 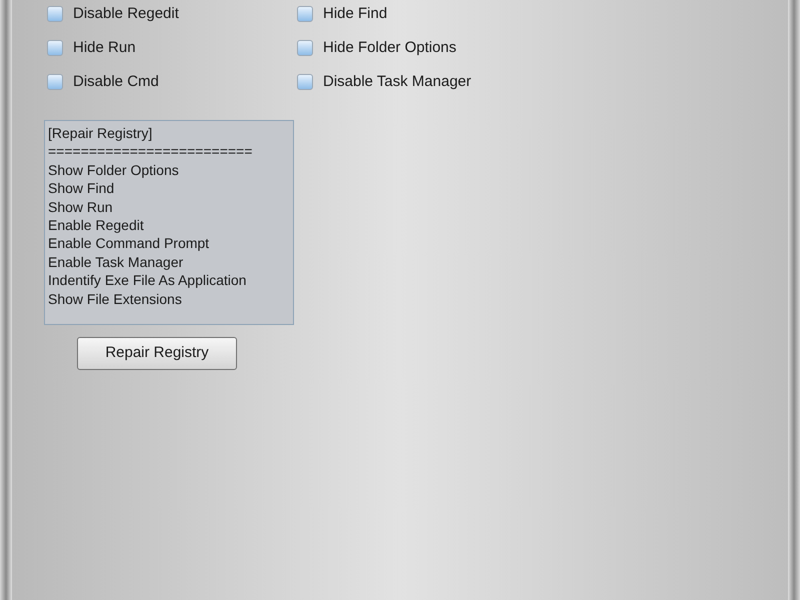 I want to click on option-checkbox: Hide Run, so click(x=91, y=48).